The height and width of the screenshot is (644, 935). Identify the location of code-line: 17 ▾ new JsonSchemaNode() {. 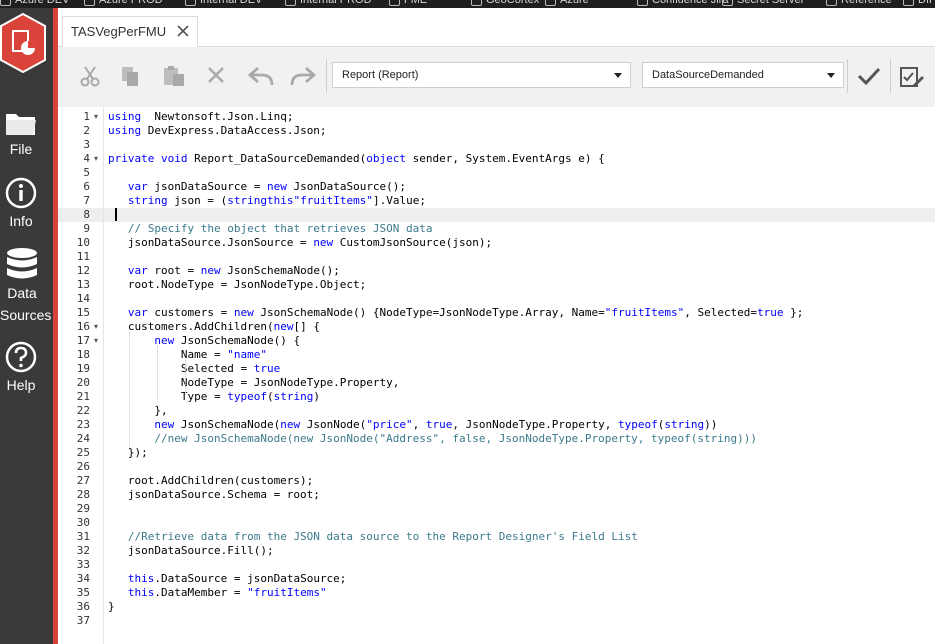
(496, 341).